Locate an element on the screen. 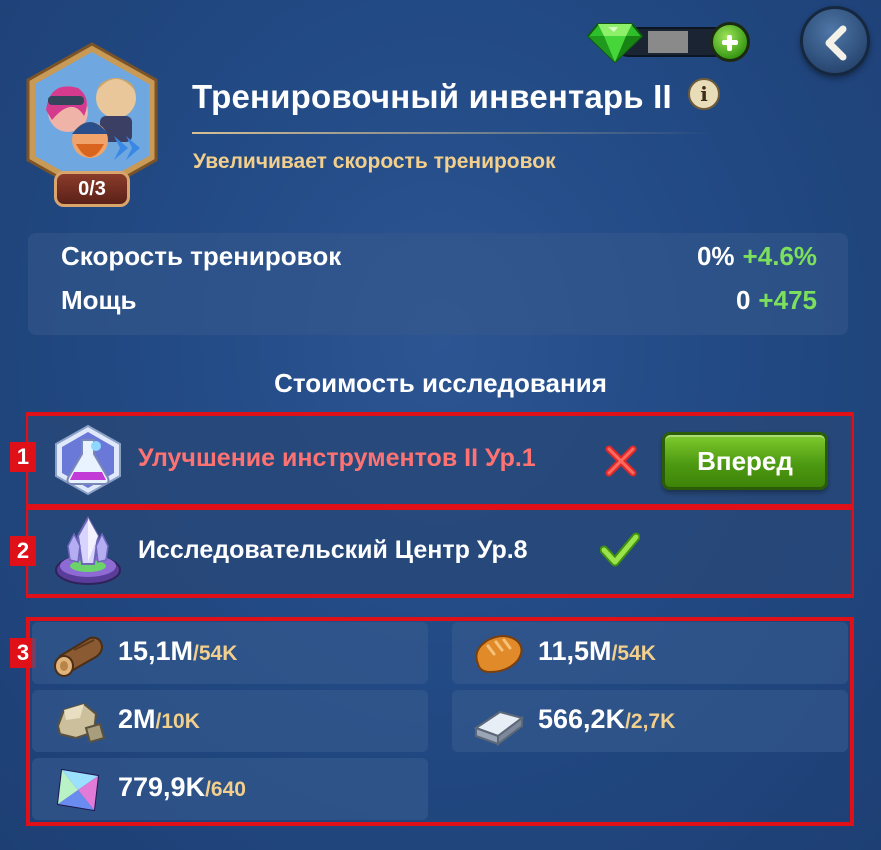 The image size is (881, 850). resource-crystal: 779,9K/640 is located at coordinates (230, 789).